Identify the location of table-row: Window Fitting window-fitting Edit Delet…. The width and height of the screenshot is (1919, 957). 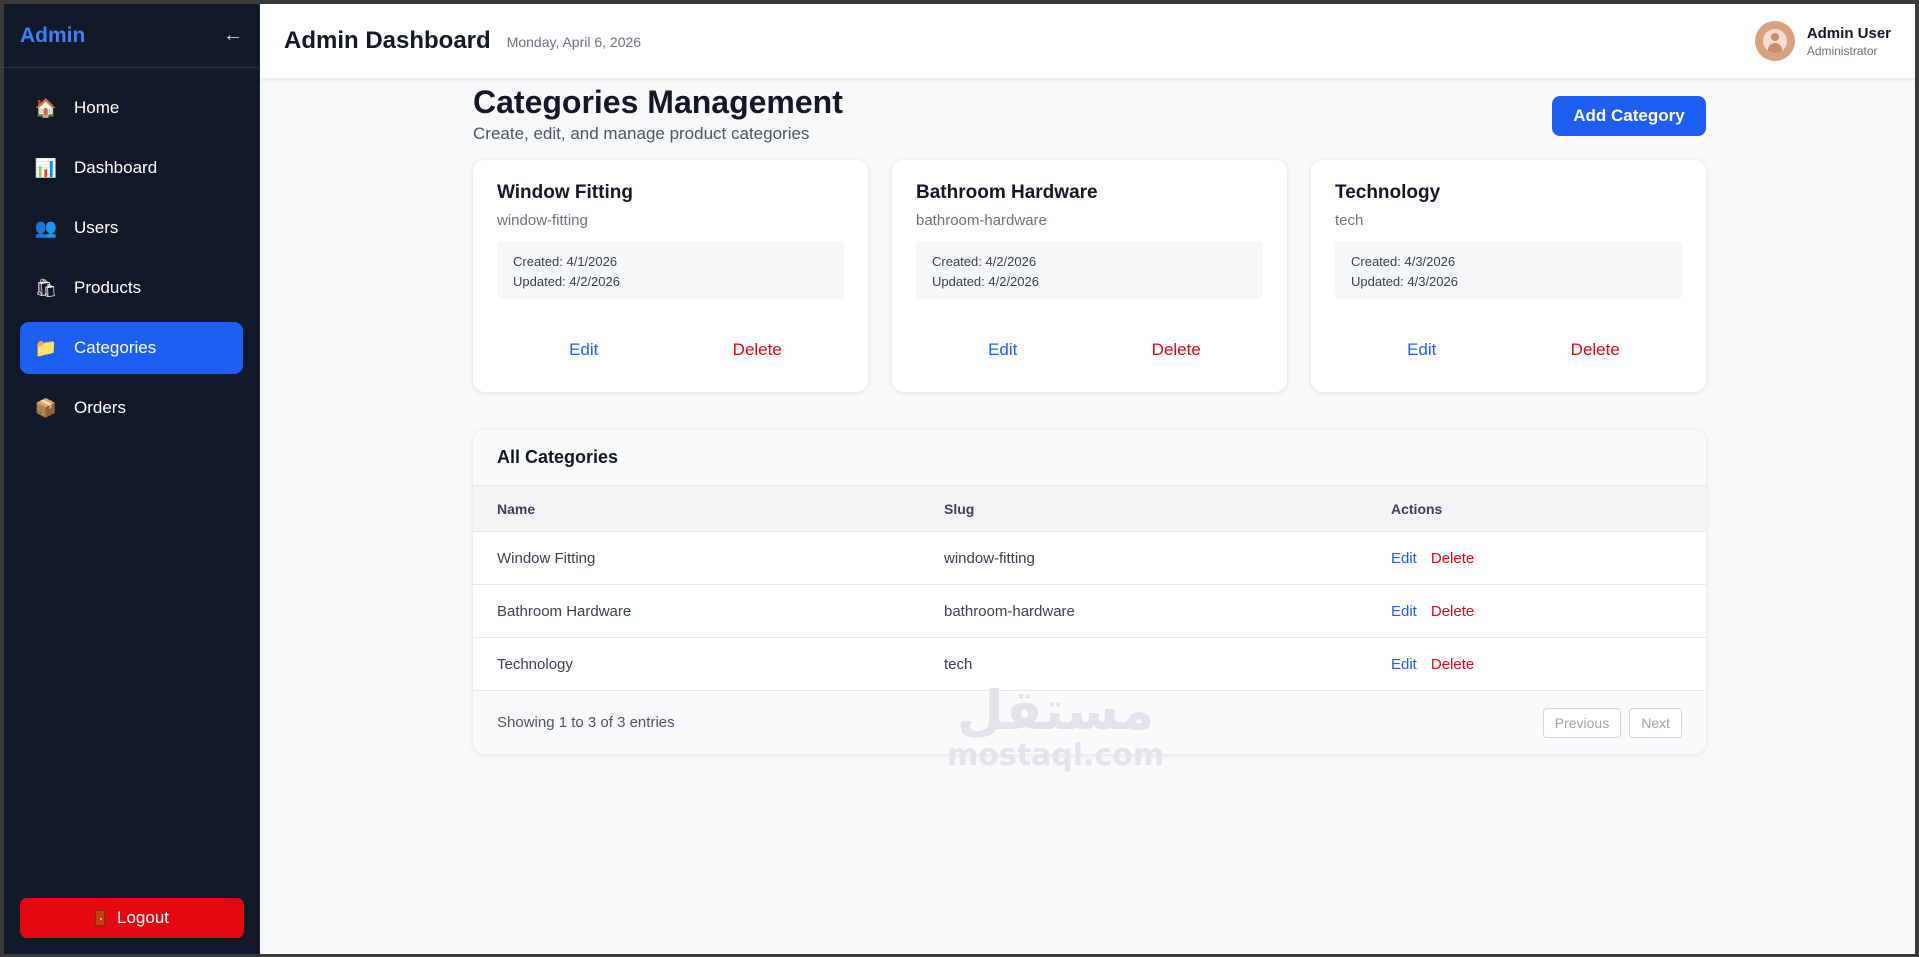
(1089, 558).